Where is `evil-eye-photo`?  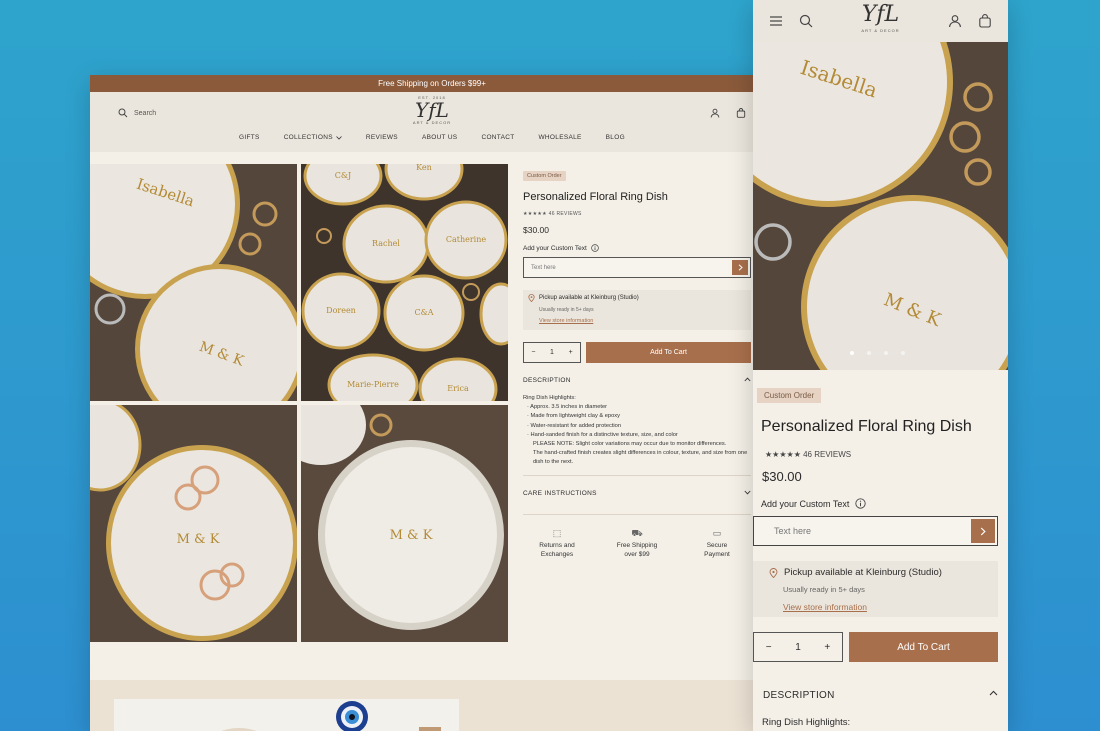 evil-eye-photo is located at coordinates (286, 715).